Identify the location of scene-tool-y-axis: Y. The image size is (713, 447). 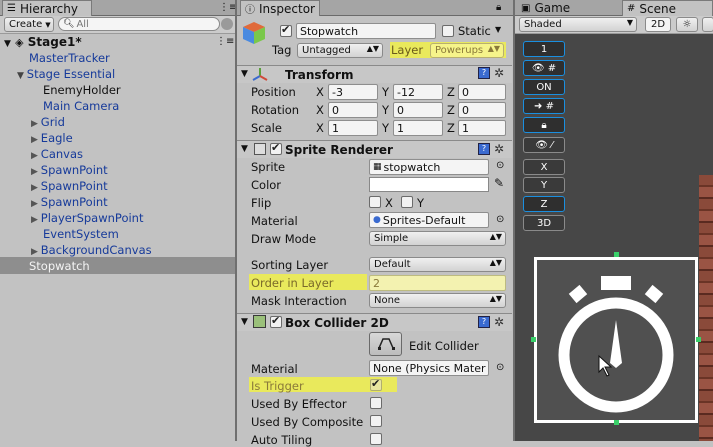
(544, 185).